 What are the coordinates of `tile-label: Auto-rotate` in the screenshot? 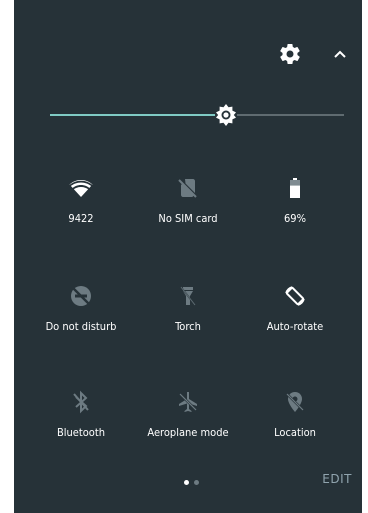 It's located at (295, 326).